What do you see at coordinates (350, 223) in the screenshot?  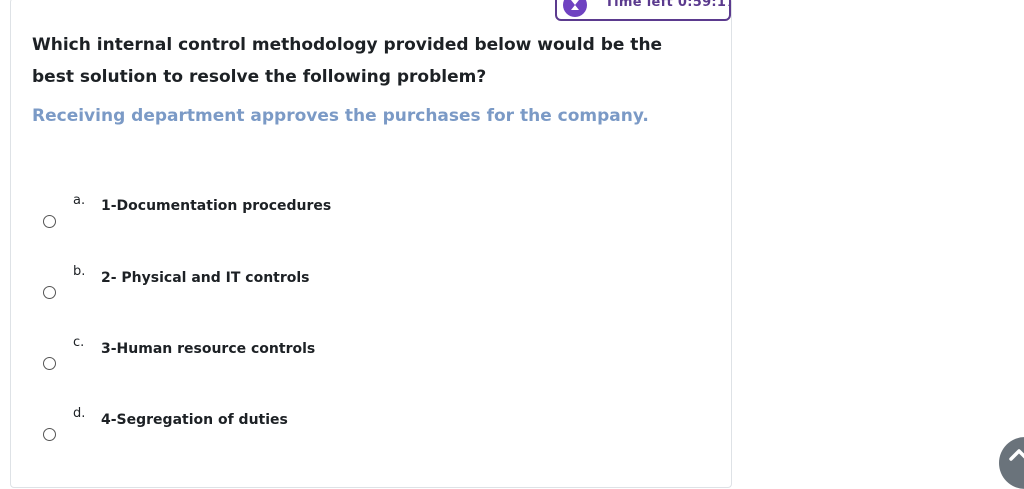 I see `answer-option-a: a. 1-Documentation procedures` at bounding box center [350, 223].